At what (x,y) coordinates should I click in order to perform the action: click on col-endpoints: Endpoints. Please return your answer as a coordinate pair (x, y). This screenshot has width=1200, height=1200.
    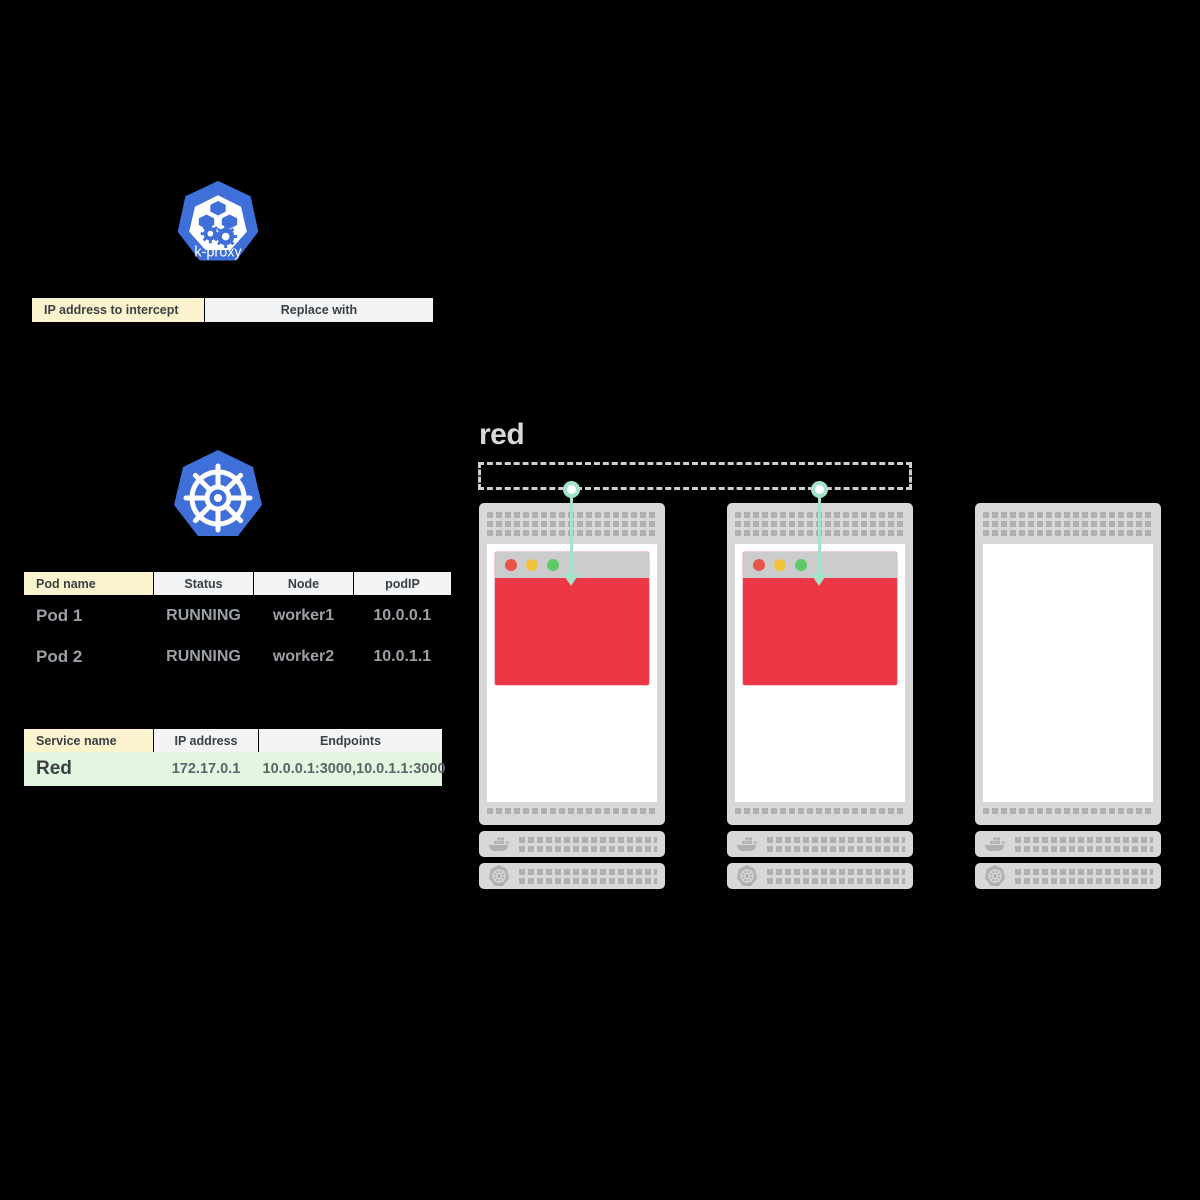
    Looking at the image, I should click on (350, 740).